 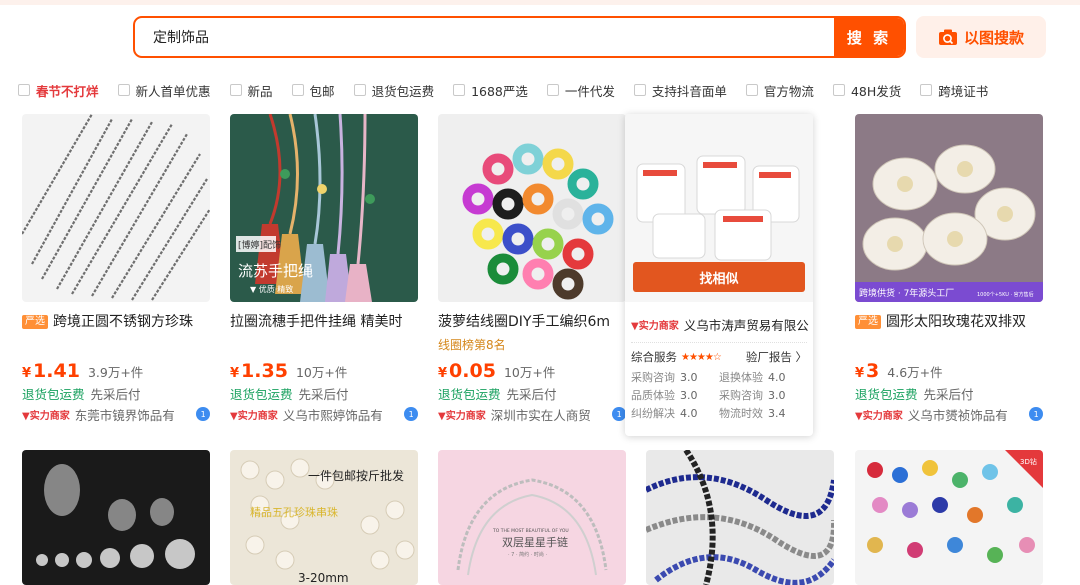 What do you see at coordinates (530, 531) in the screenshot?
I see `image-text-top: TO THE MOST BEAUTIFUL OF YOU` at bounding box center [530, 531].